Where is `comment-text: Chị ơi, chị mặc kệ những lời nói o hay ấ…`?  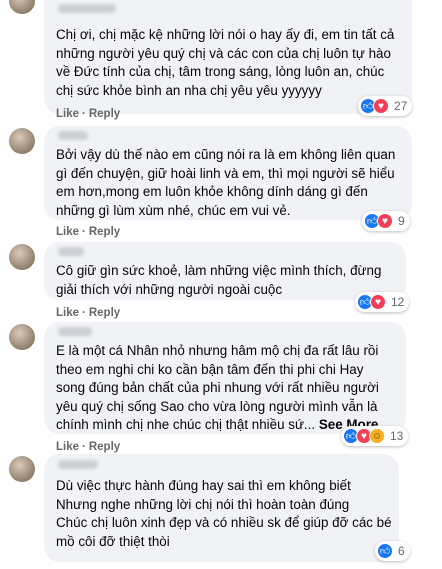 comment-text: Chị ơi, chị mặc kệ những lời nói o hay ấ… is located at coordinates (225, 63).